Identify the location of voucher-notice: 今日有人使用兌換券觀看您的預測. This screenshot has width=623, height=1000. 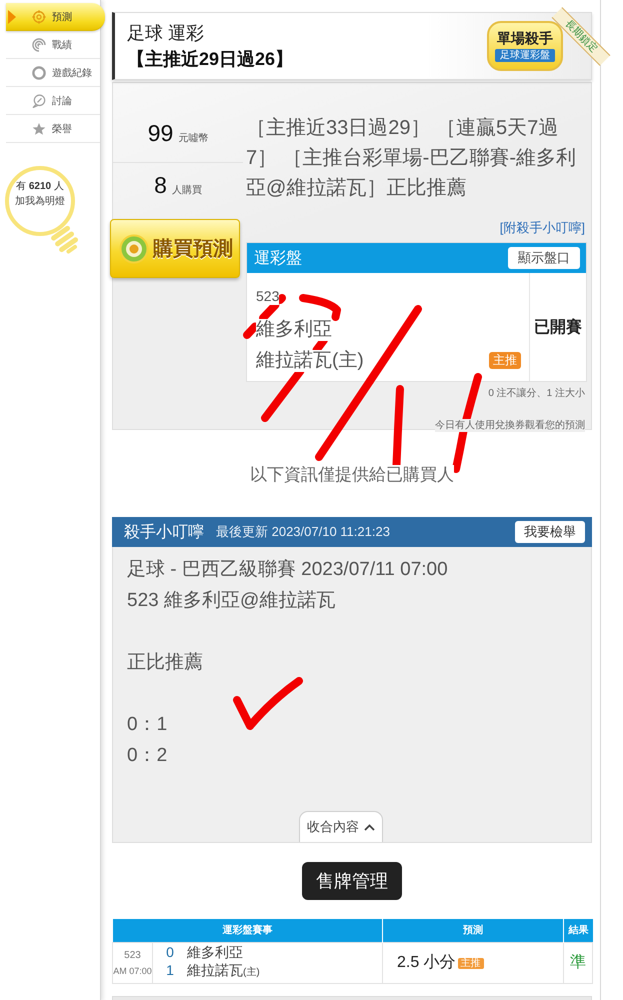
(510, 425).